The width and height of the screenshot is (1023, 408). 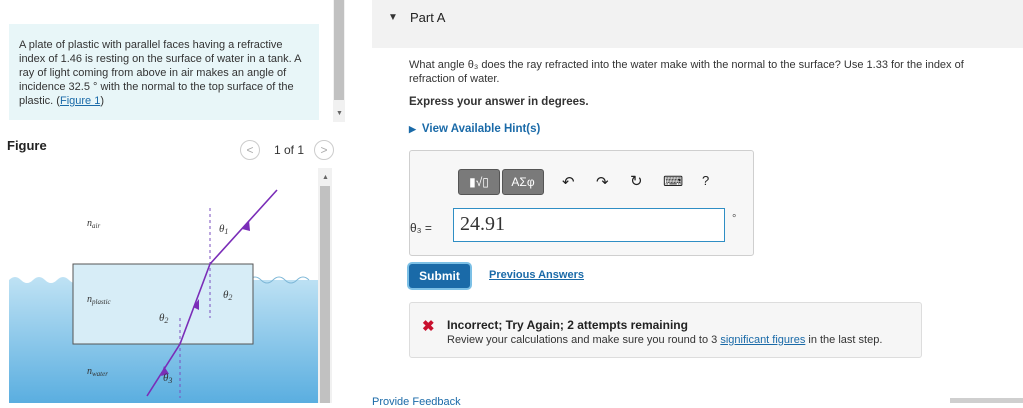 I want to click on next-figure-button: >, so click(x=324, y=150).